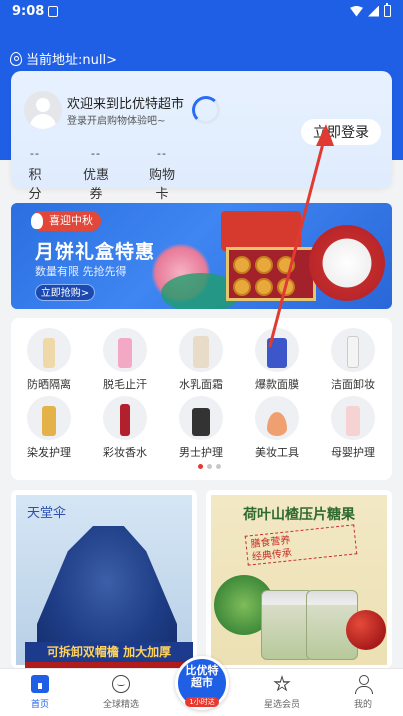 This screenshot has height=716, width=403. Describe the element at coordinates (261, 231) in the screenshot. I see `gift-box-image` at that location.